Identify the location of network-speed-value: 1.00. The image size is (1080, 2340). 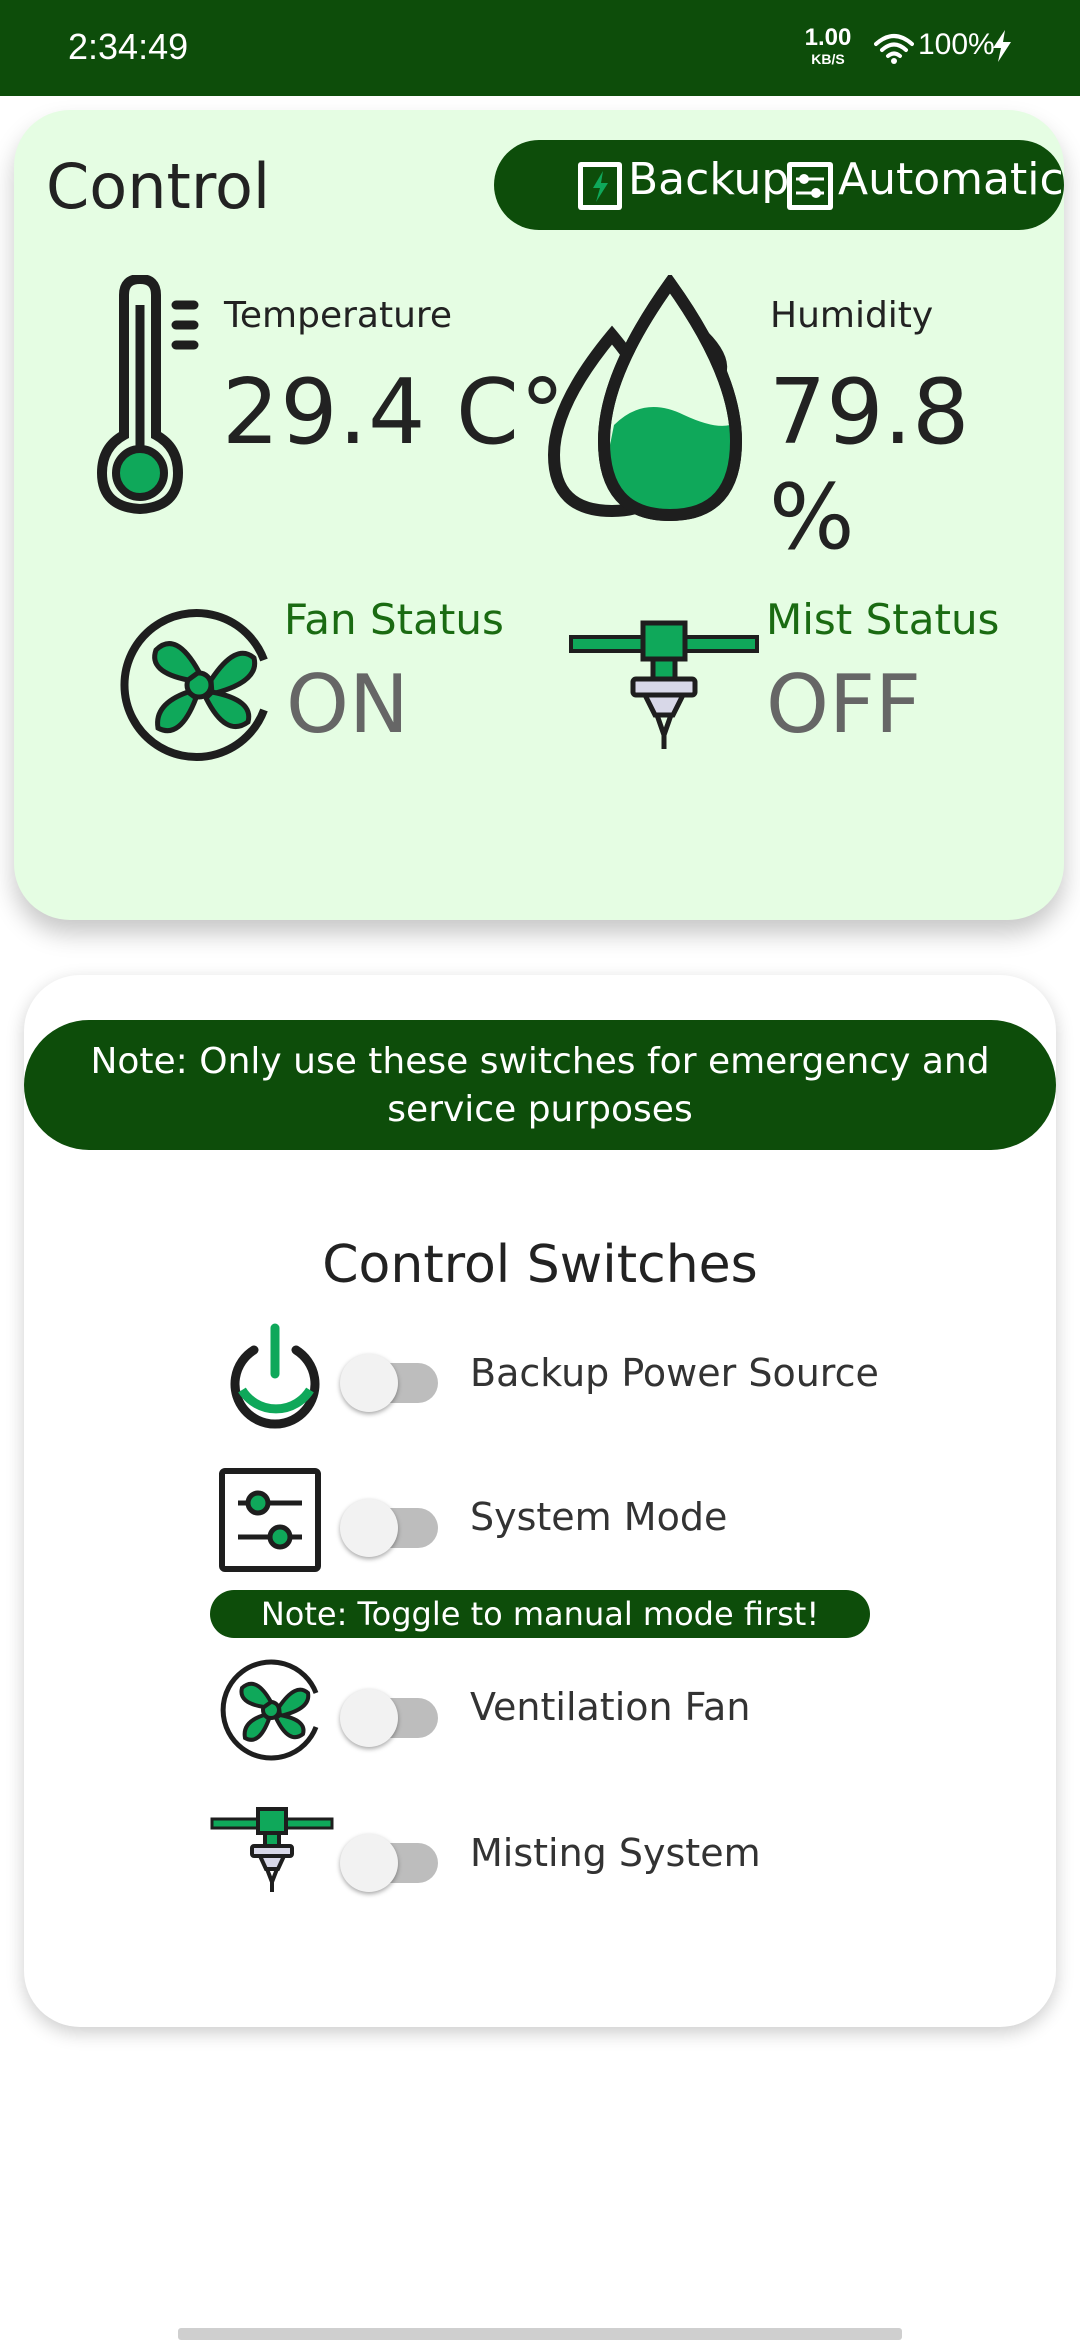
(828, 37).